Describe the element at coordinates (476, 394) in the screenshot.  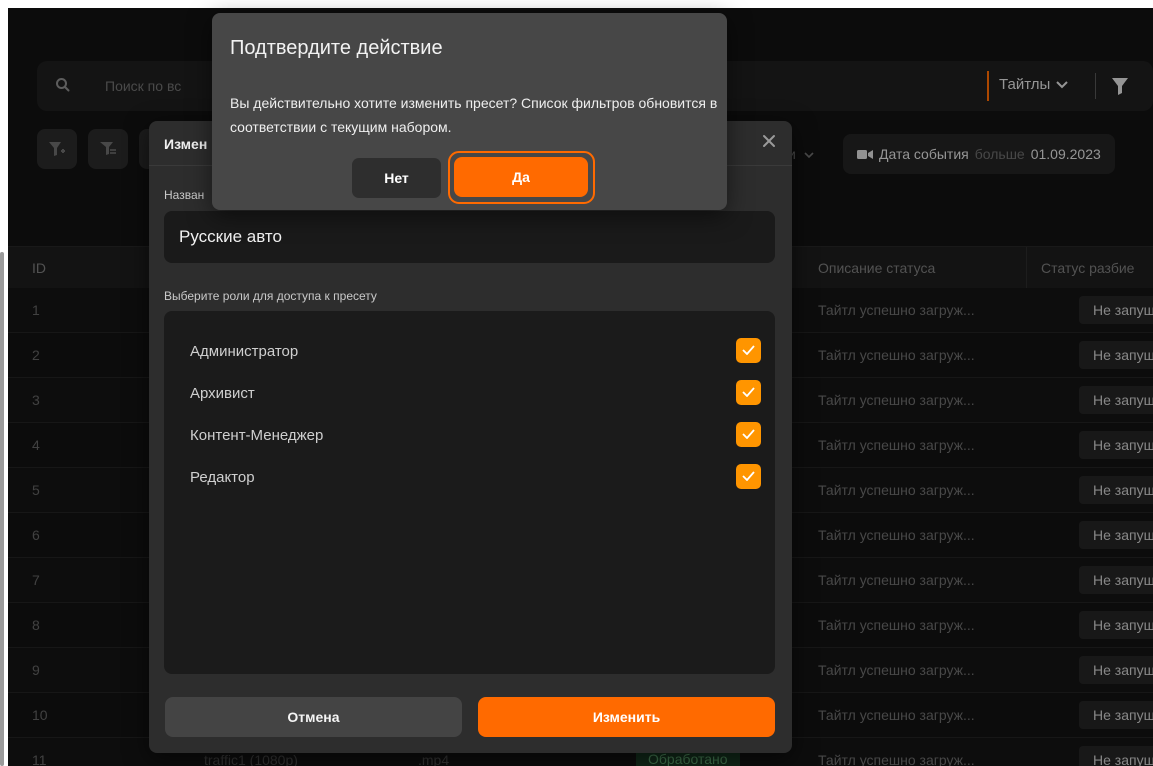
I see `role-item-archivist: Архивист` at that location.